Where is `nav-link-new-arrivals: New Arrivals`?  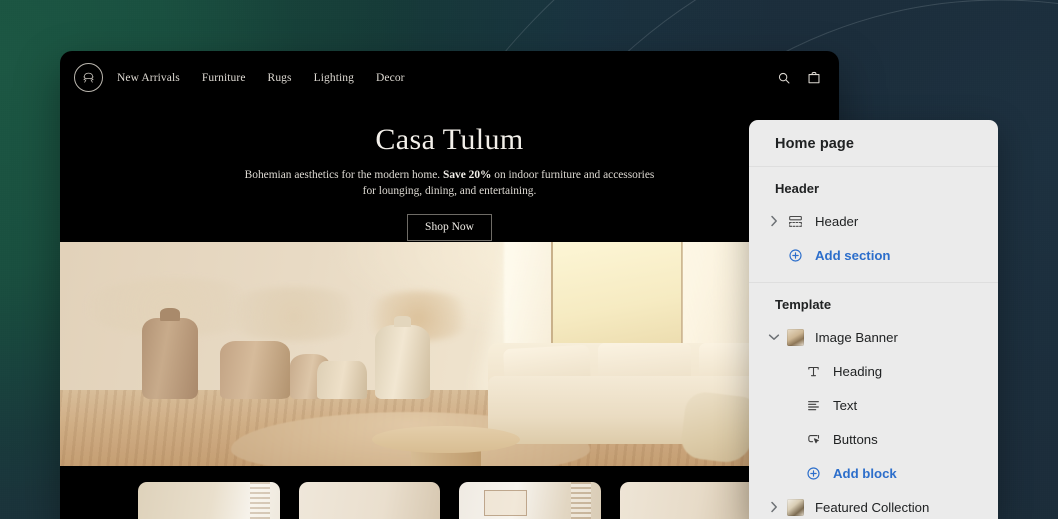 nav-link-new-arrivals: New Arrivals is located at coordinates (148, 78).